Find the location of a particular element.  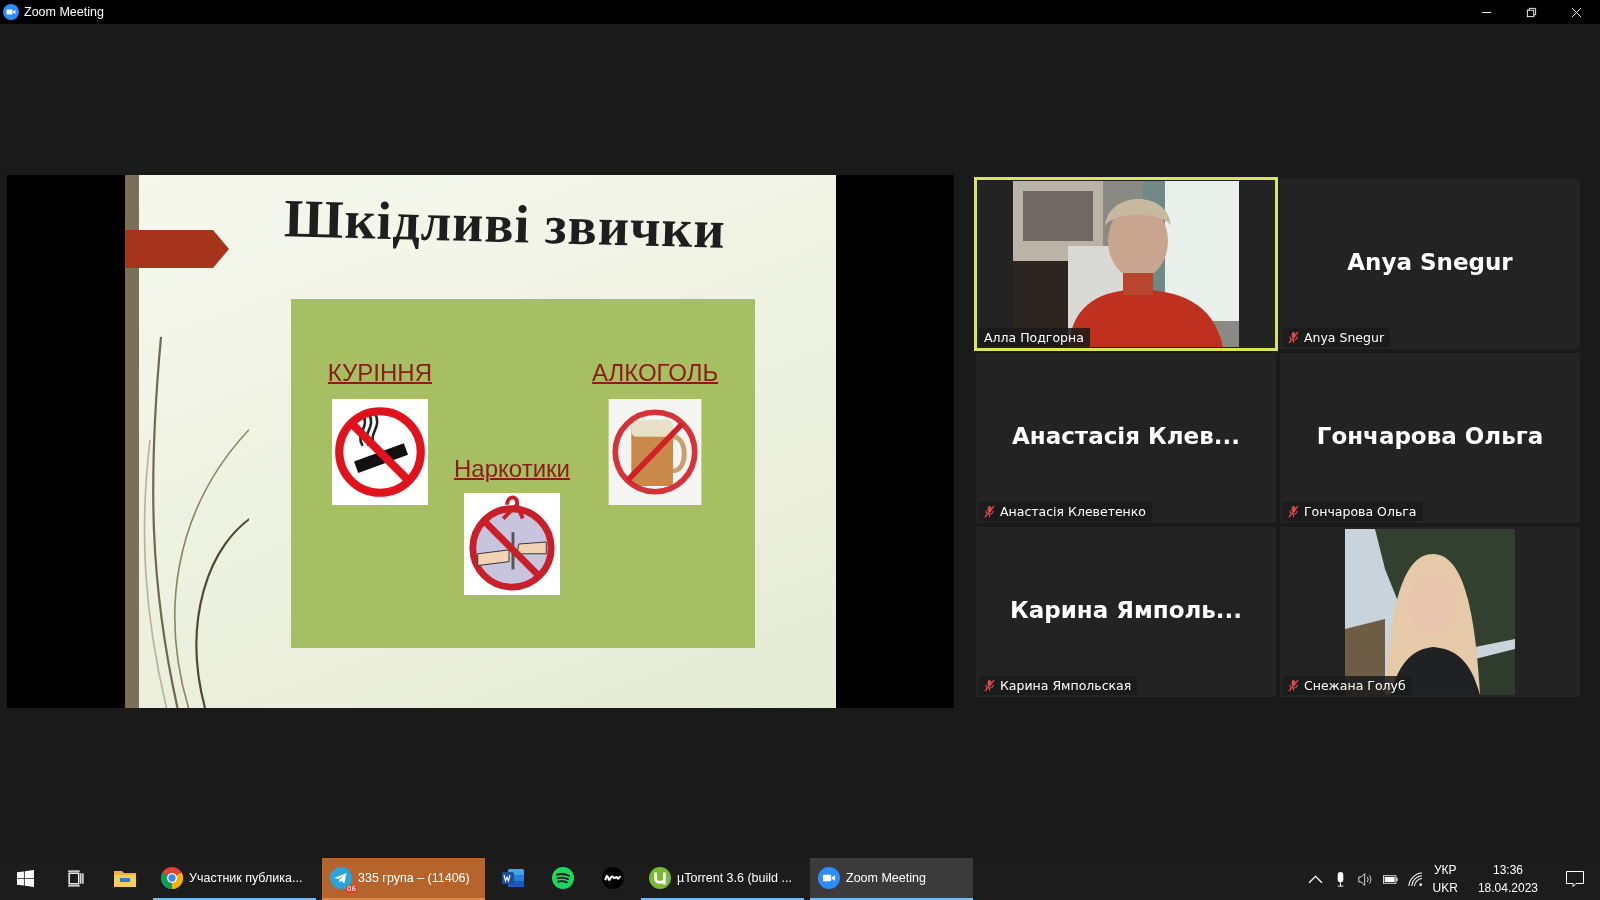

window-title: Zoom Meeting is located at coordinates (64, 12).